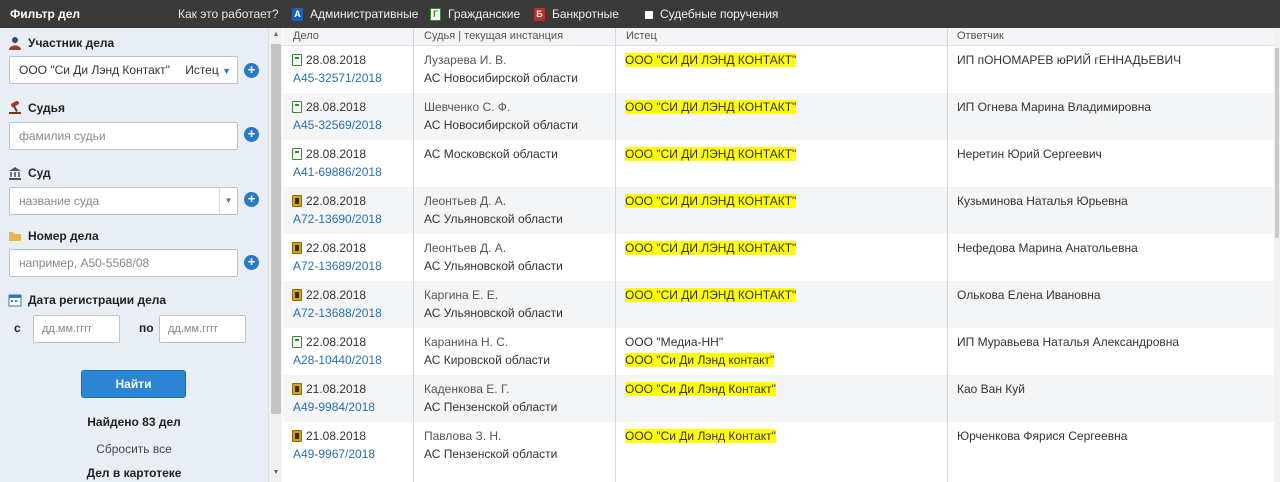  Describe the element at coordinates (1042, 436) in the screenshot. I see `defendant-name: Юрченкова Фярися Сергеевна` at that location.